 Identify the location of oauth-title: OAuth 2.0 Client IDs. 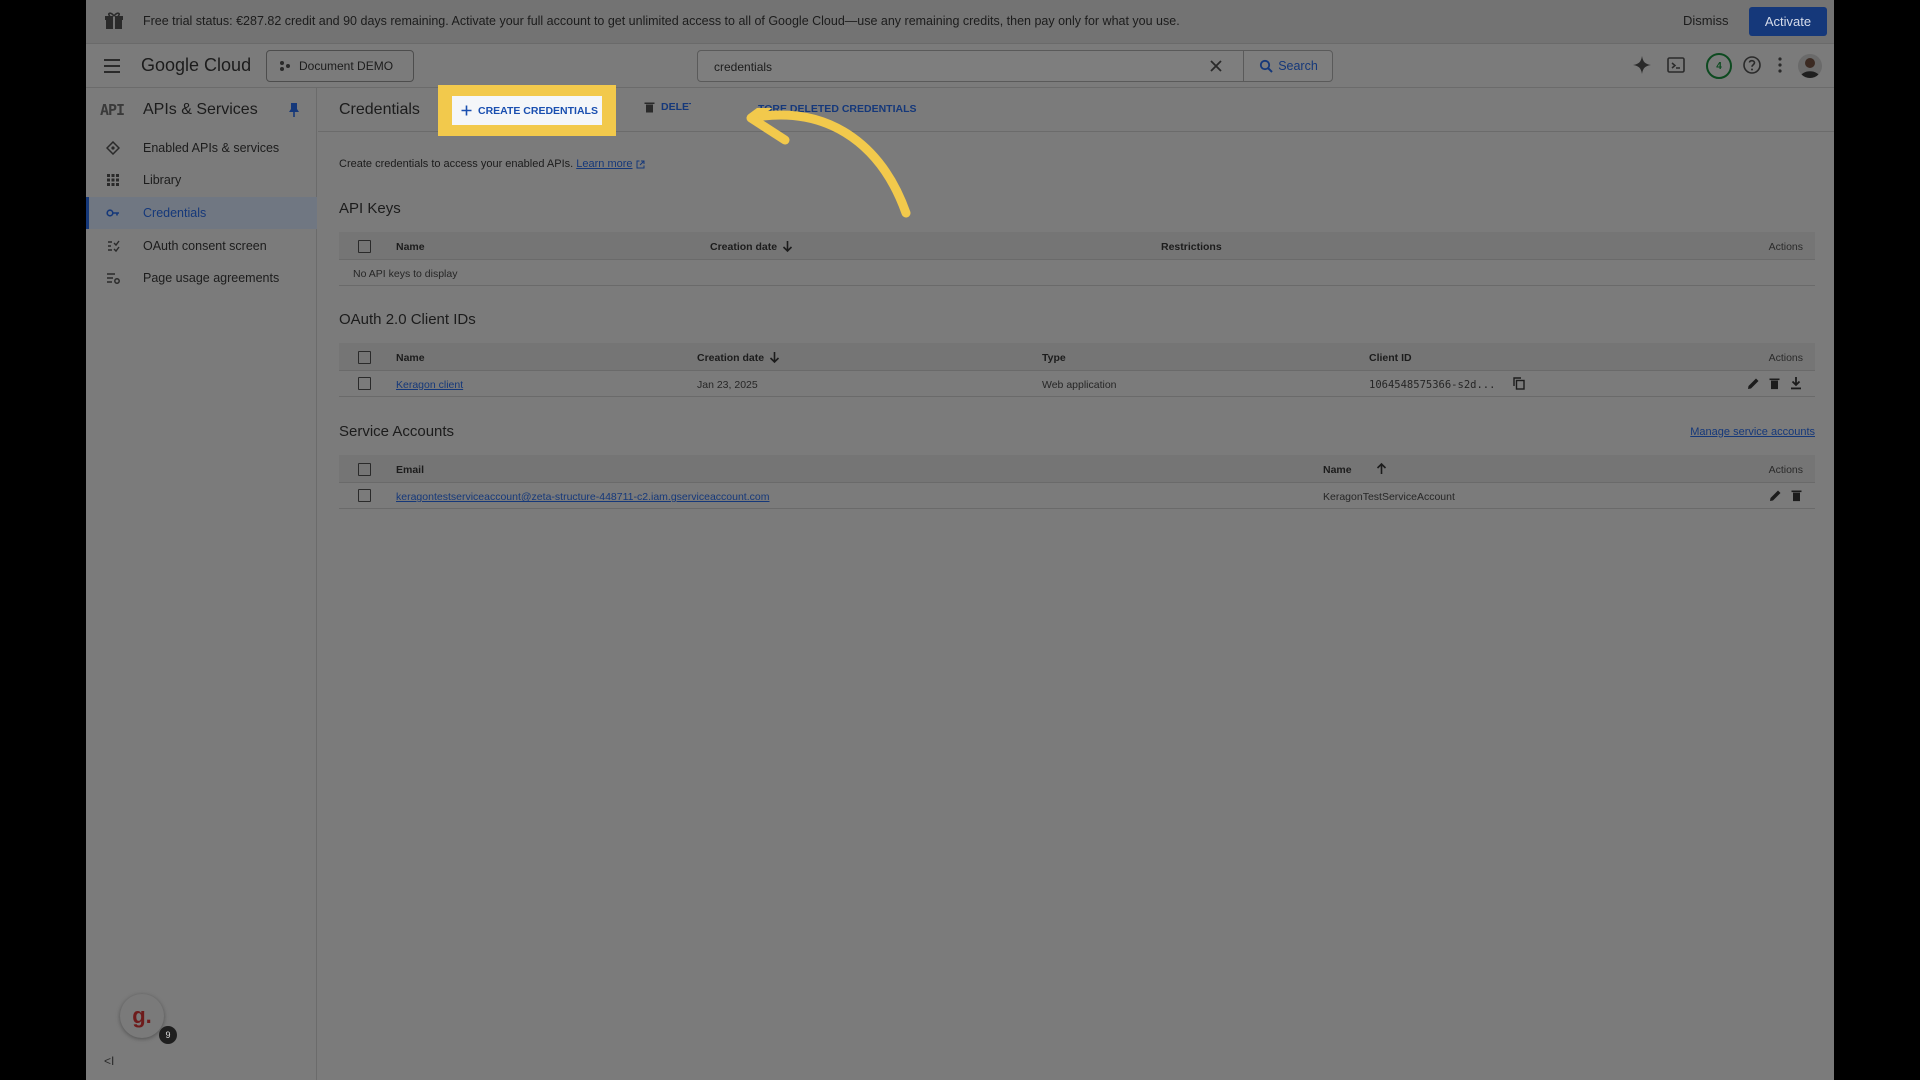
(407, 319).